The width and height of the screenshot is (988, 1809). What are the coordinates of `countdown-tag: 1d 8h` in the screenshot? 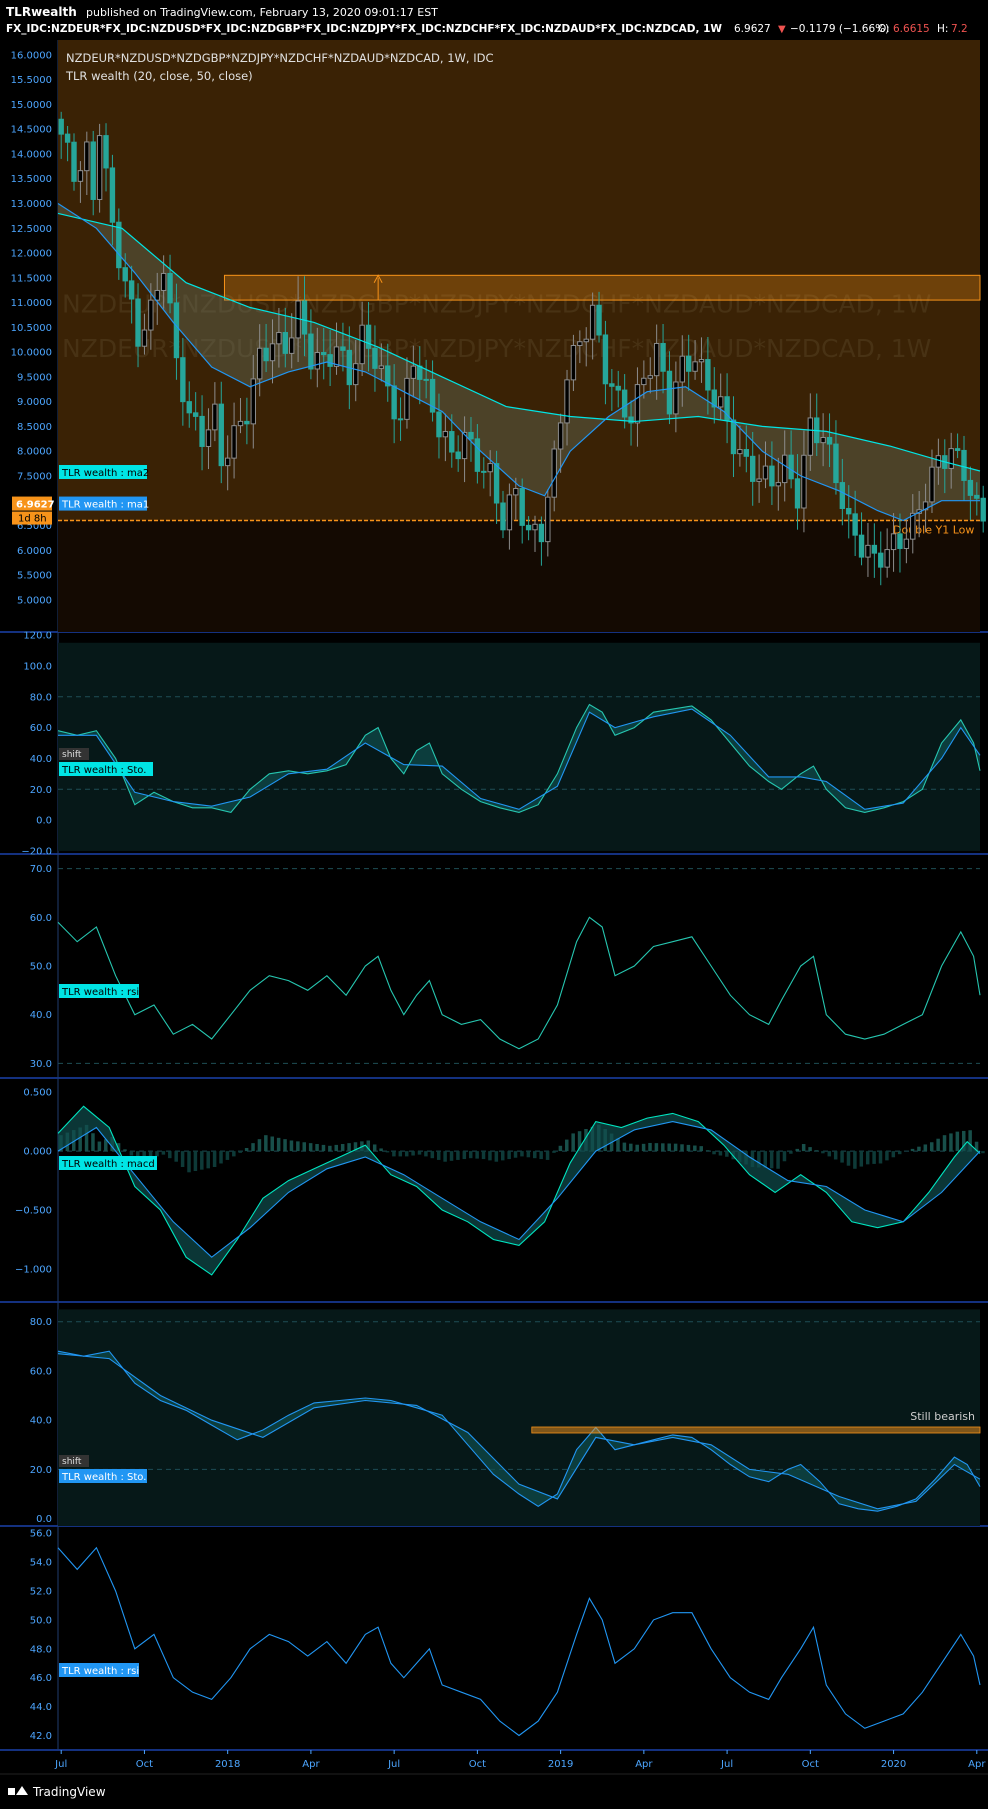 It's located at (32, 519).